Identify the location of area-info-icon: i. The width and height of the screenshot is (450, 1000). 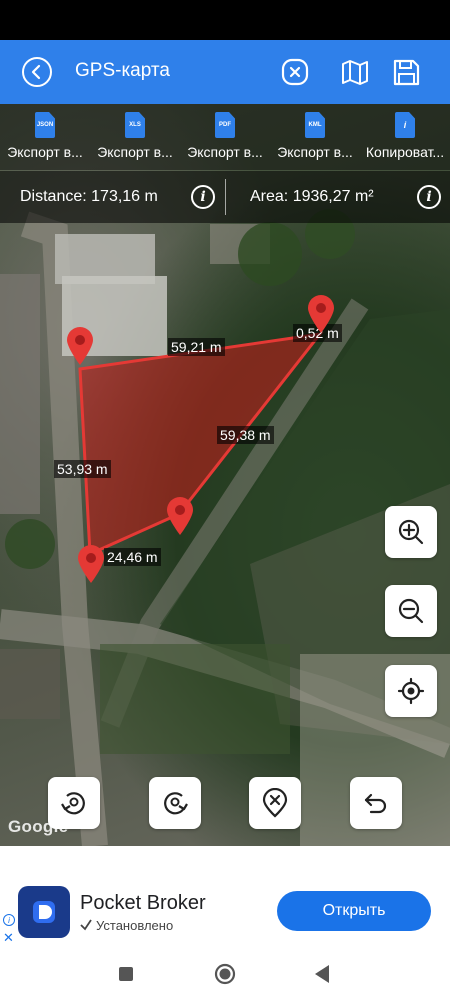
(429, 197).